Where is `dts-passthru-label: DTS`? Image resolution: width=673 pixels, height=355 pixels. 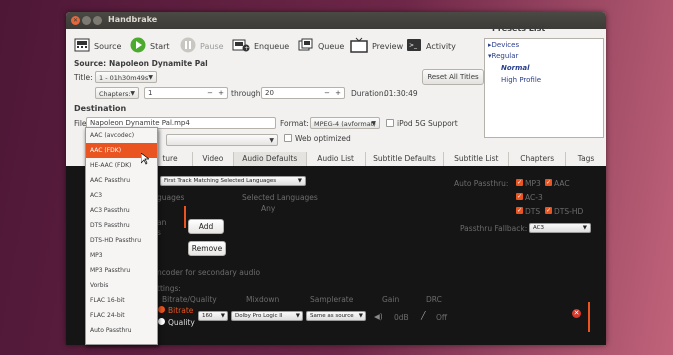
dts-passthru-label: DTS is located at coordinates (533, 211).